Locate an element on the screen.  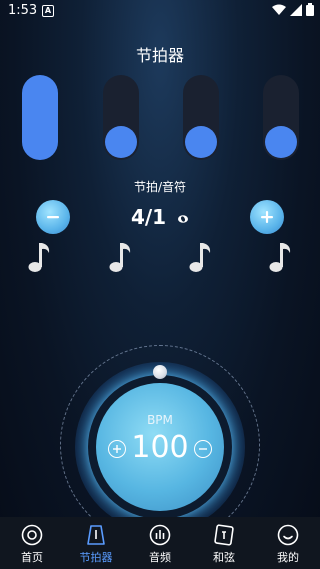
page-title: 节拍器 is located at coordinates (159, 55).